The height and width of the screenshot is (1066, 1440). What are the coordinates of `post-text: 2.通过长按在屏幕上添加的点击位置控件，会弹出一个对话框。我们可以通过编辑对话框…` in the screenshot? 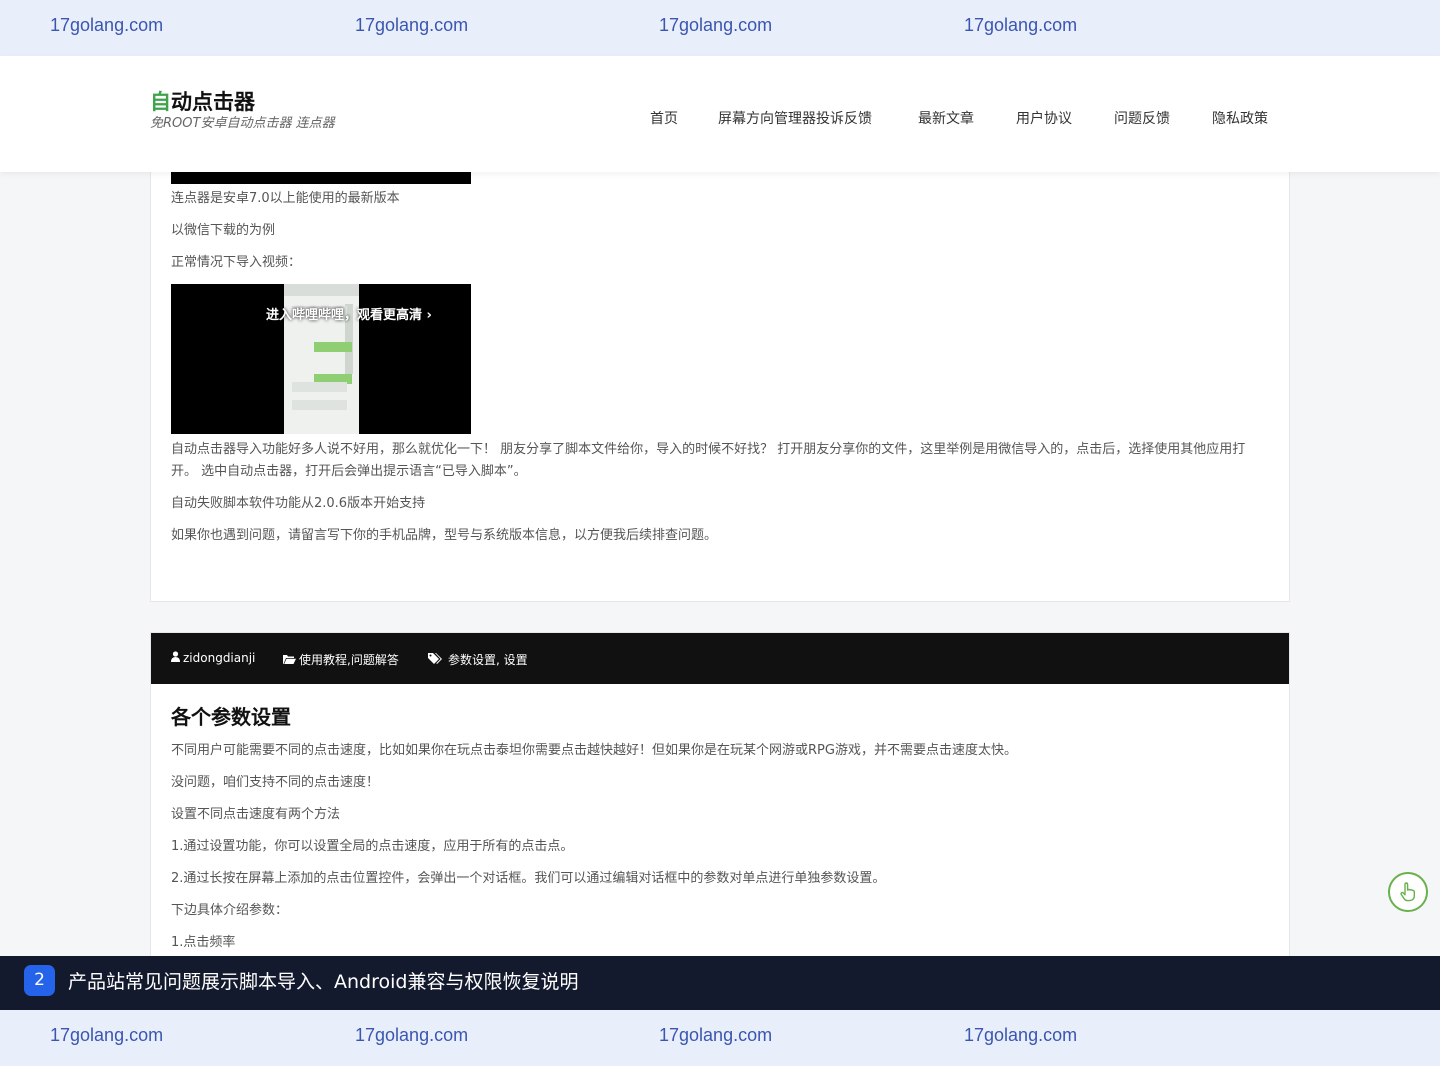 It's located at (528, 878).